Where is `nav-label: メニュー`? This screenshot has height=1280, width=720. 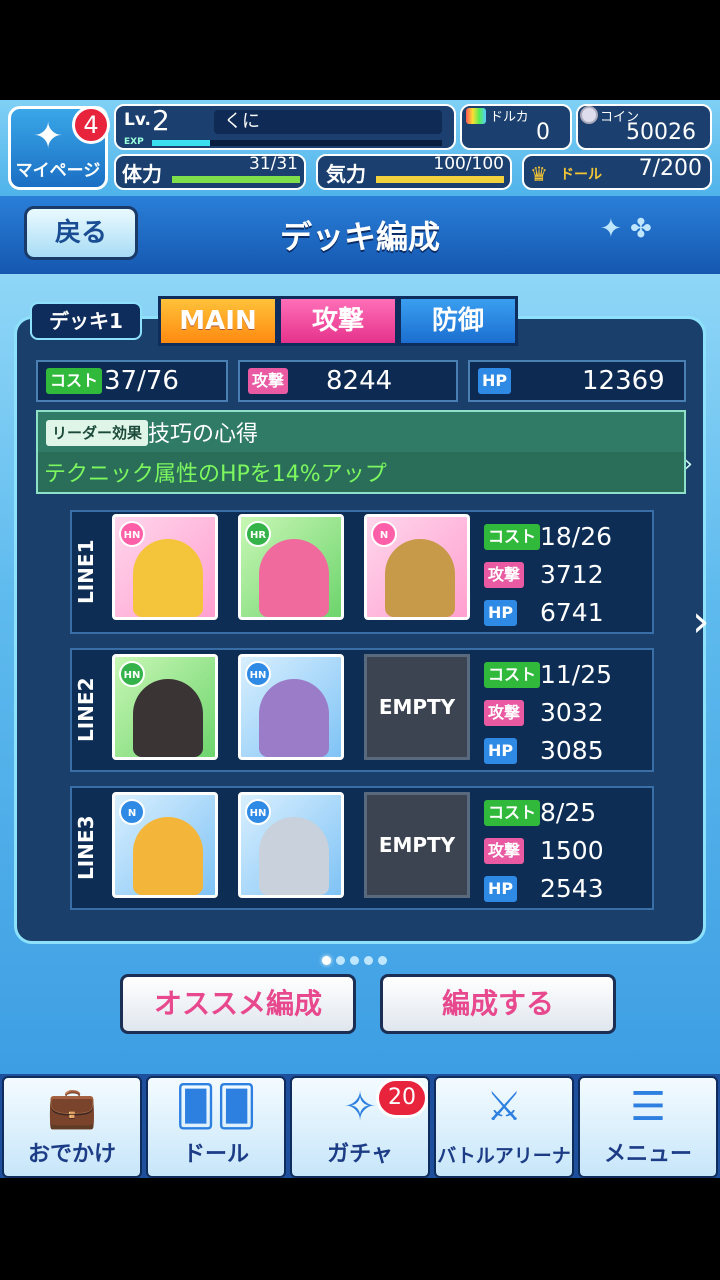
nav-label: メニュー is located at coordinates (647, 1154).